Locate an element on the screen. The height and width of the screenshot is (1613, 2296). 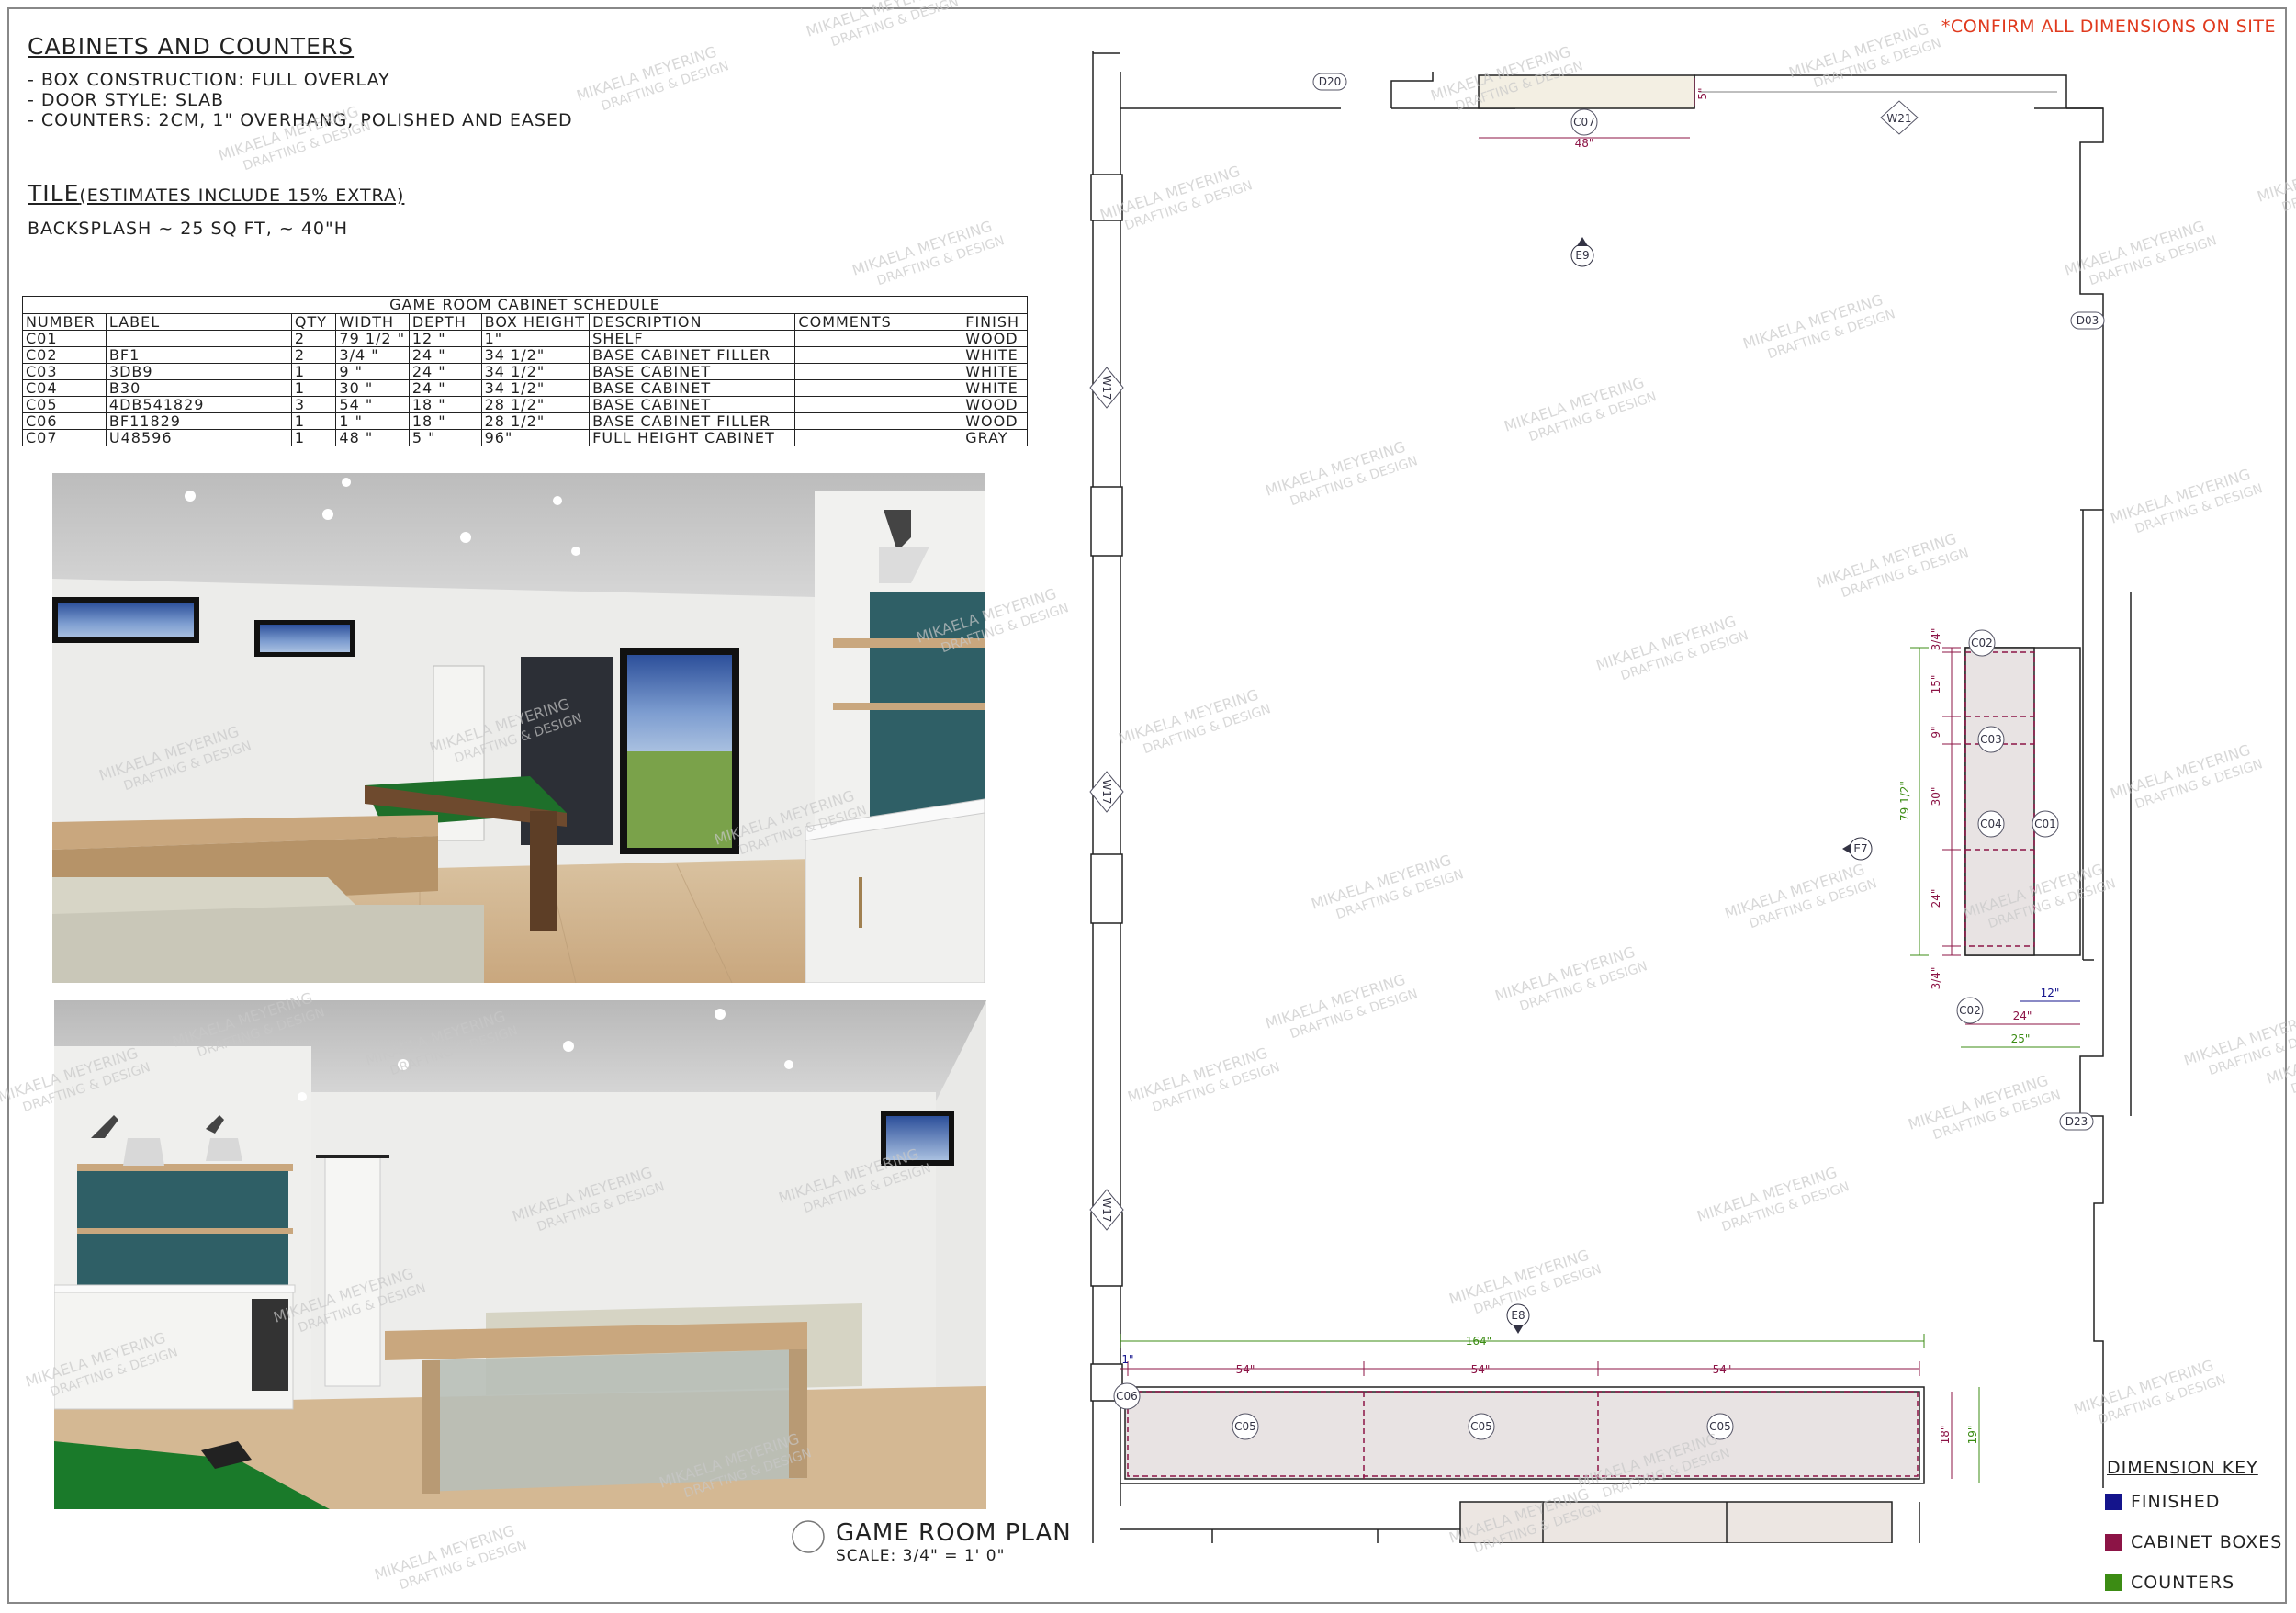
schedule-cell: 12 " is located at coordinates (445, 338).